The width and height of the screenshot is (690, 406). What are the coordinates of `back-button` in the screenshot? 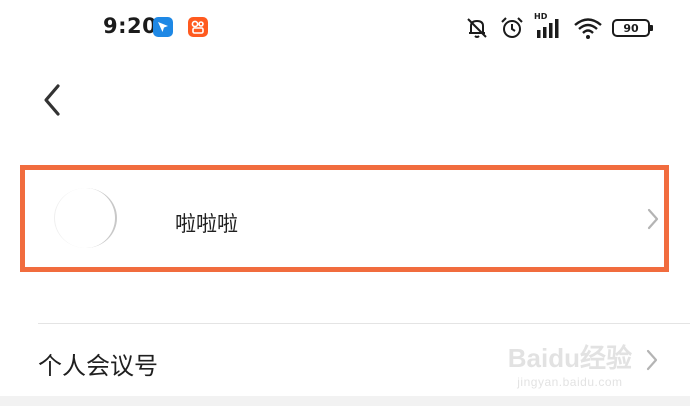 It's located at (53, 100).